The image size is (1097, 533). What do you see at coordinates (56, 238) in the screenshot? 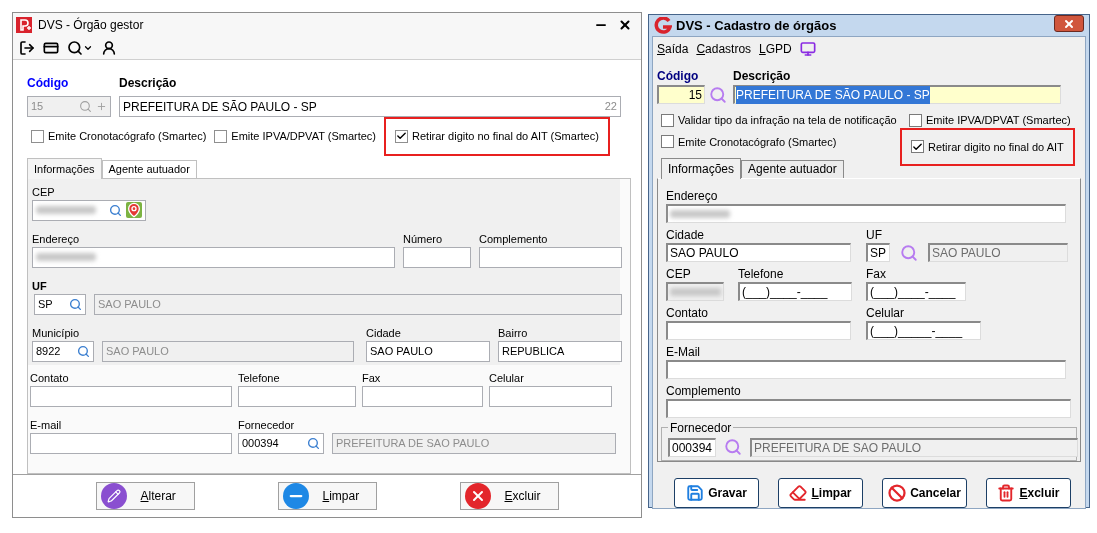
I see `field-label: Endereço` at bounding box center [56, 238].